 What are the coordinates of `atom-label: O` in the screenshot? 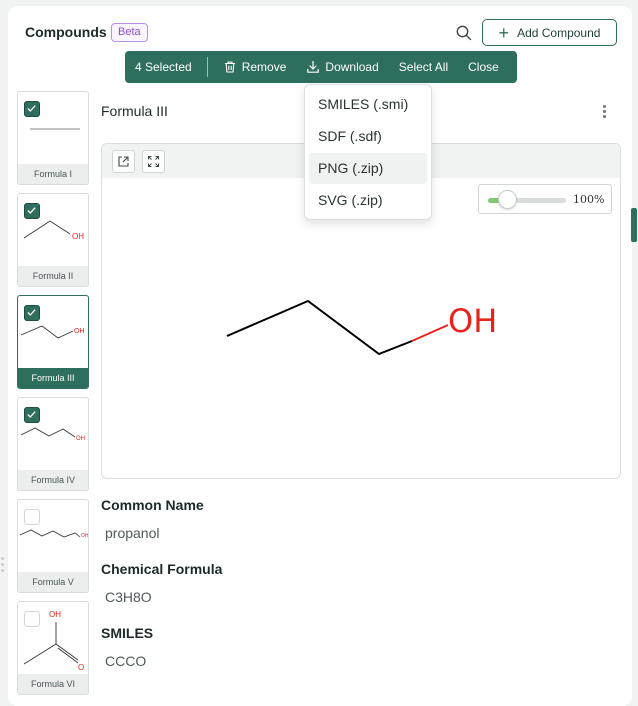 It's located at (81, 667).